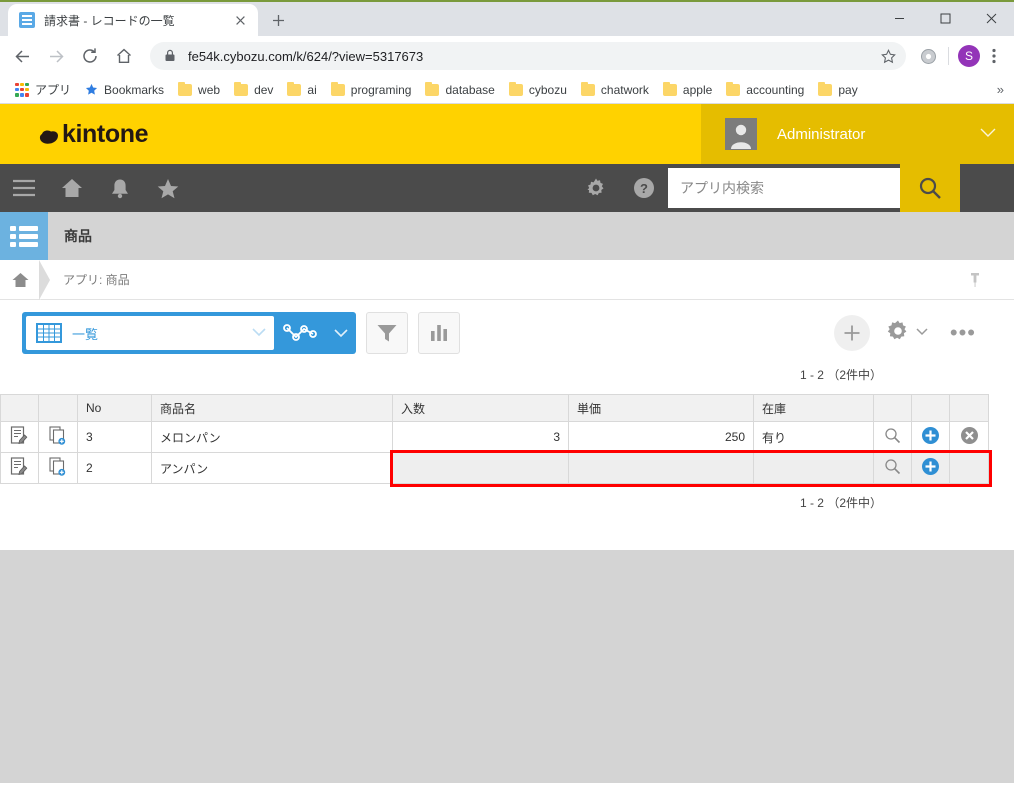  I want to click on tab-favicon-icon, so click(27, 20).